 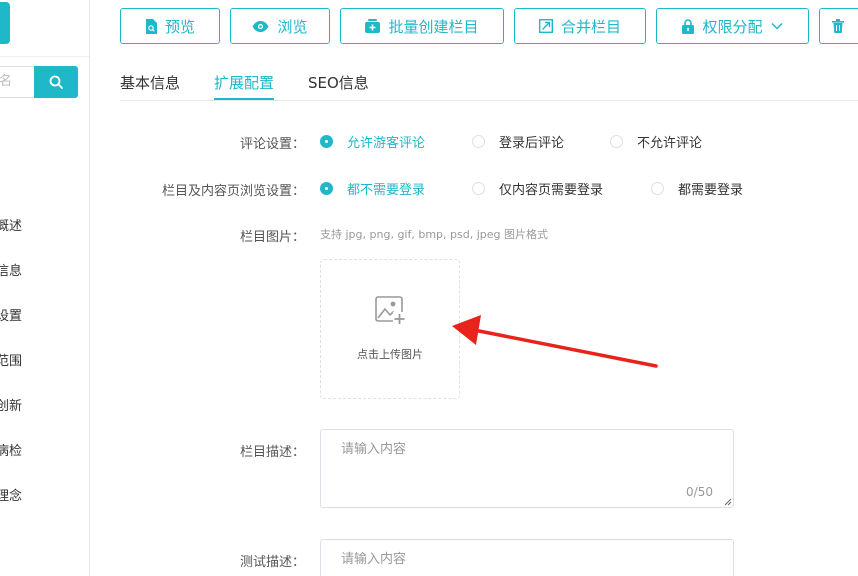 I want to click on browse-button: 浏览, so click(x=280, y=26).